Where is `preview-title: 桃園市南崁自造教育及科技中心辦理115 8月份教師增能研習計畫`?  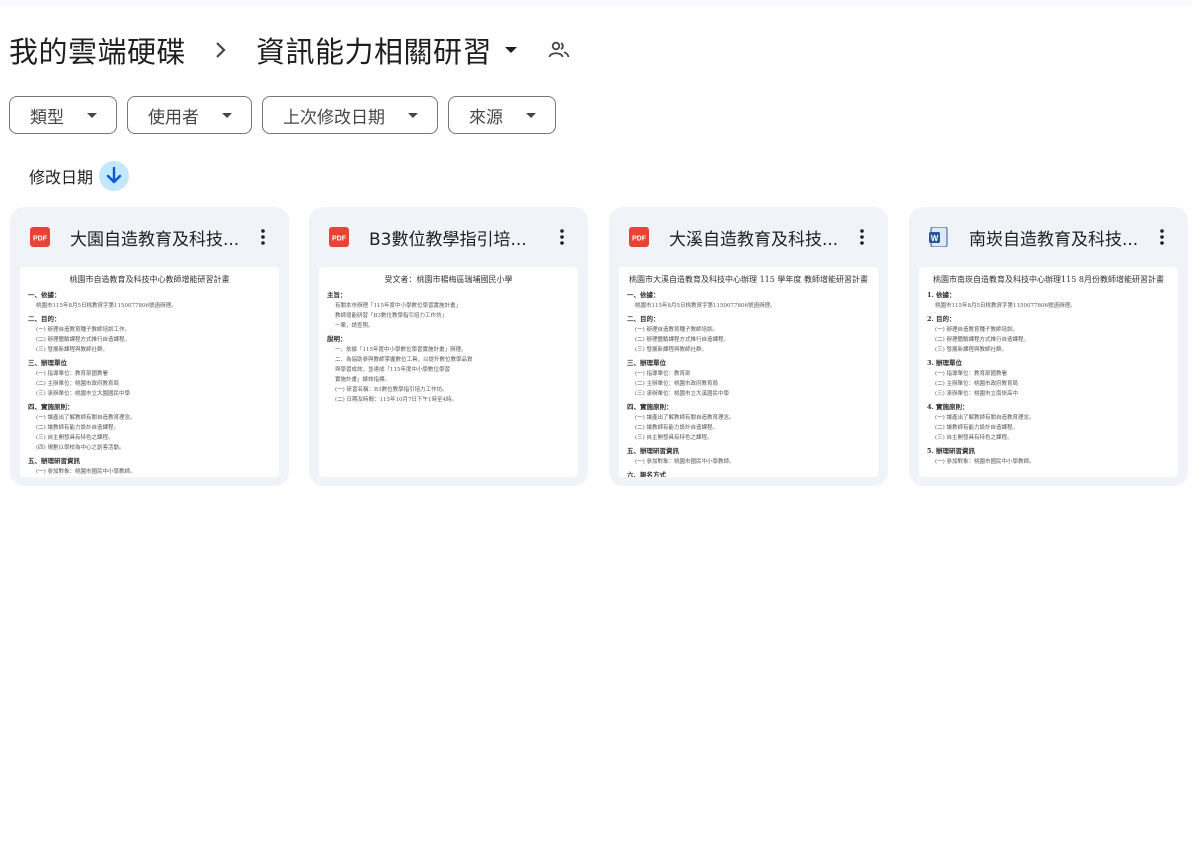 preview-title: 桃園市南崁自造教育及科技中心辦理115 8月份教師增能研習計畫 is located at coordinates (1048, 279).